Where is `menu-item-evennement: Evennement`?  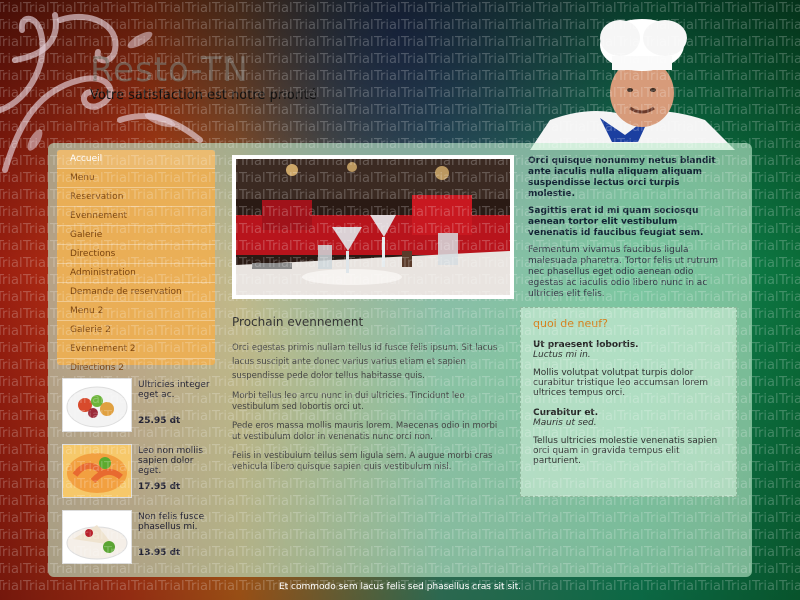
menu-item-evennement: Evennement is located at coordinates (136, 216).